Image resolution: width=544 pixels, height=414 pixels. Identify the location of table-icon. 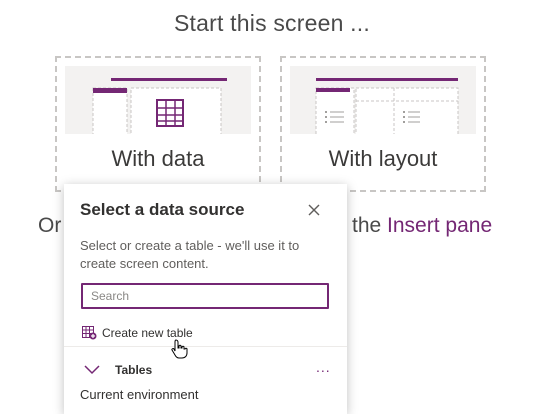
(170, 113).